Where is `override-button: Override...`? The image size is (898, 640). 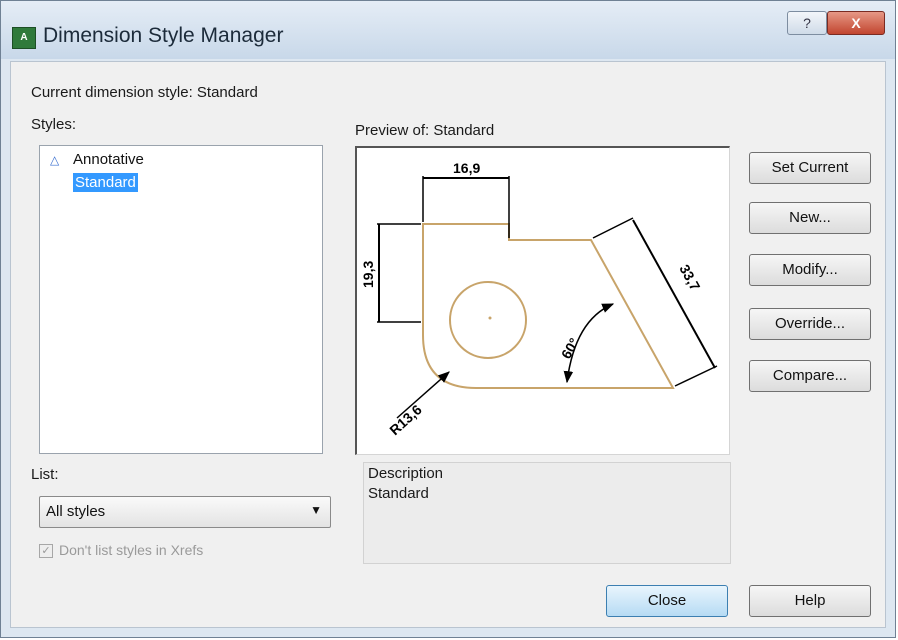
override-button: Override... is located at coordinates (810, 324).